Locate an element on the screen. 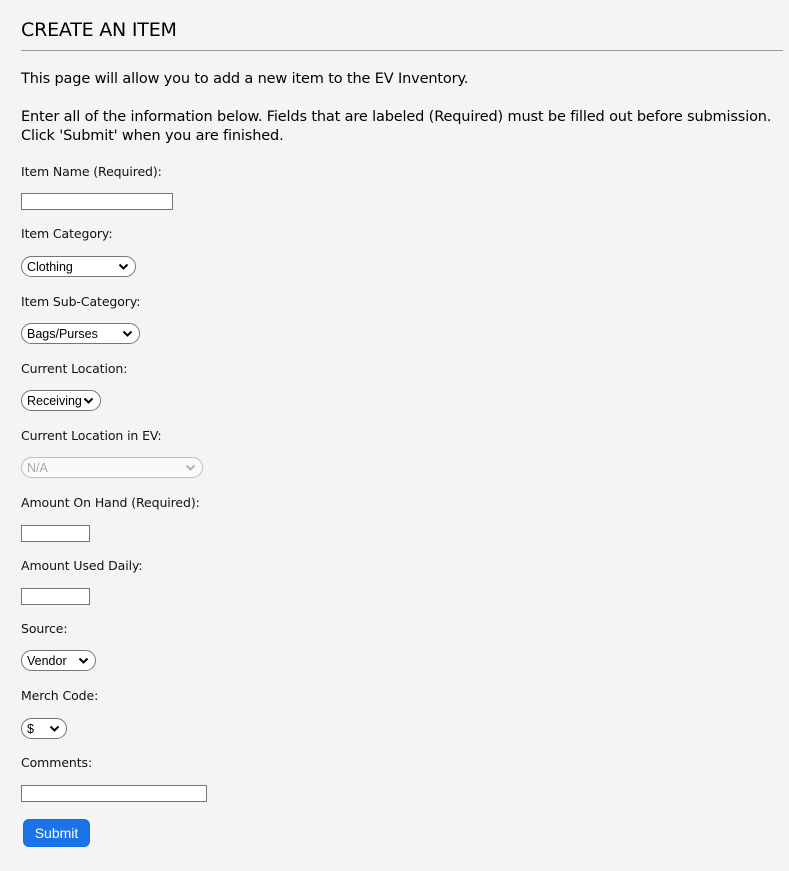  page-title: CREATE AN ITEM is located at coordinates (99, 30).